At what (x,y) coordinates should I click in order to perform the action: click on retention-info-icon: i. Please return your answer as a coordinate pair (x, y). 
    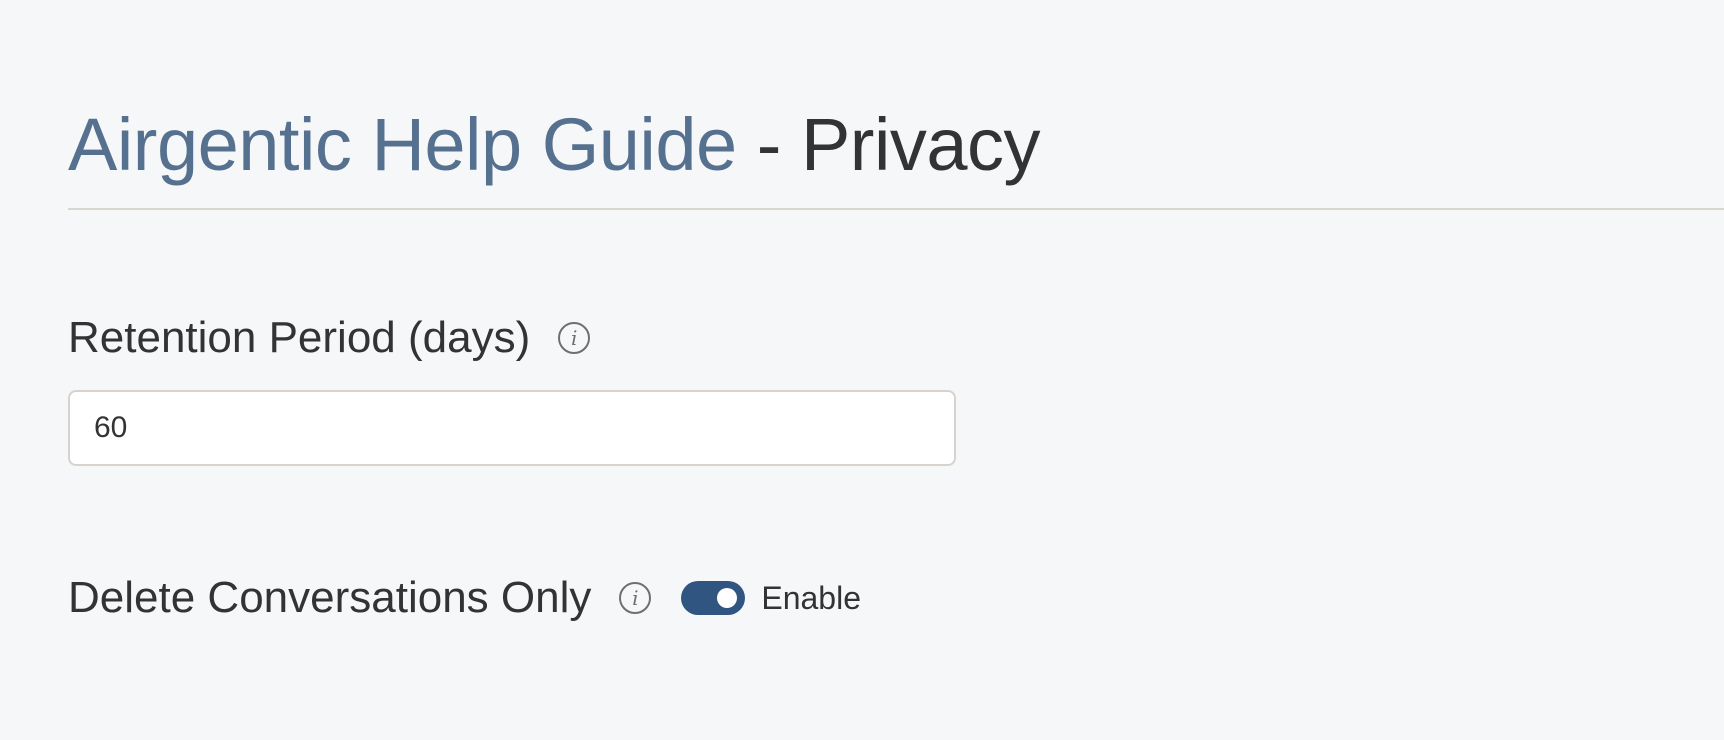
    Looking at the image, I should click on (574, 338).